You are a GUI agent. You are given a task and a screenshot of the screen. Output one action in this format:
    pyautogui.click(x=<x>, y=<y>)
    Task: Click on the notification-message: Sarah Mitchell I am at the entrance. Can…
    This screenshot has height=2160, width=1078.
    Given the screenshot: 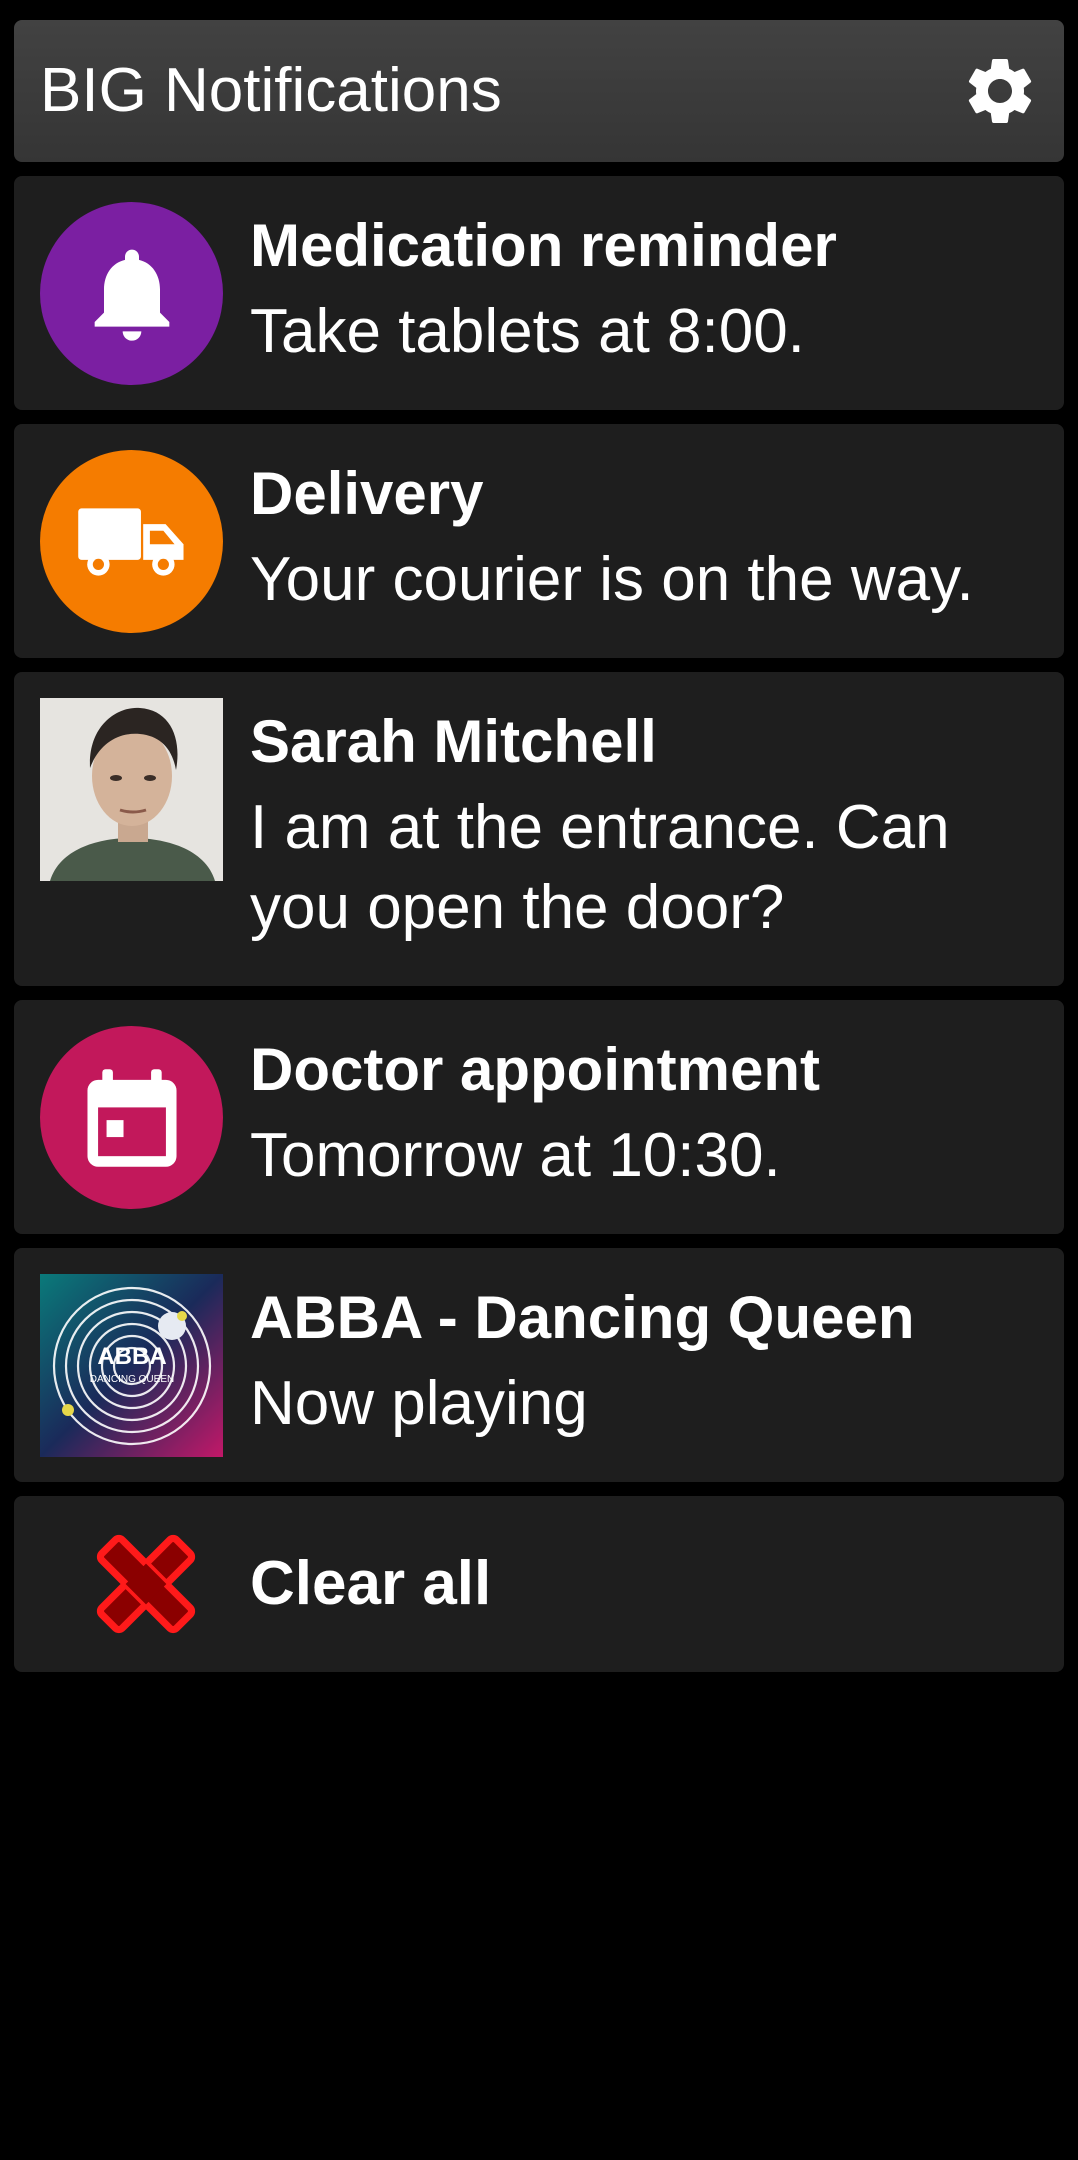 What is the action you would take?
    pyautogui.click(x=539, y=829)
    